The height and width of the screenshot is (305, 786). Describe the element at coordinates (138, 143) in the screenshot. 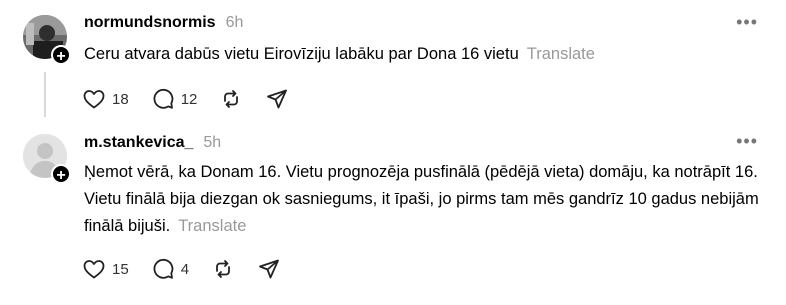

I see `username: m.stankevica_` at that location.